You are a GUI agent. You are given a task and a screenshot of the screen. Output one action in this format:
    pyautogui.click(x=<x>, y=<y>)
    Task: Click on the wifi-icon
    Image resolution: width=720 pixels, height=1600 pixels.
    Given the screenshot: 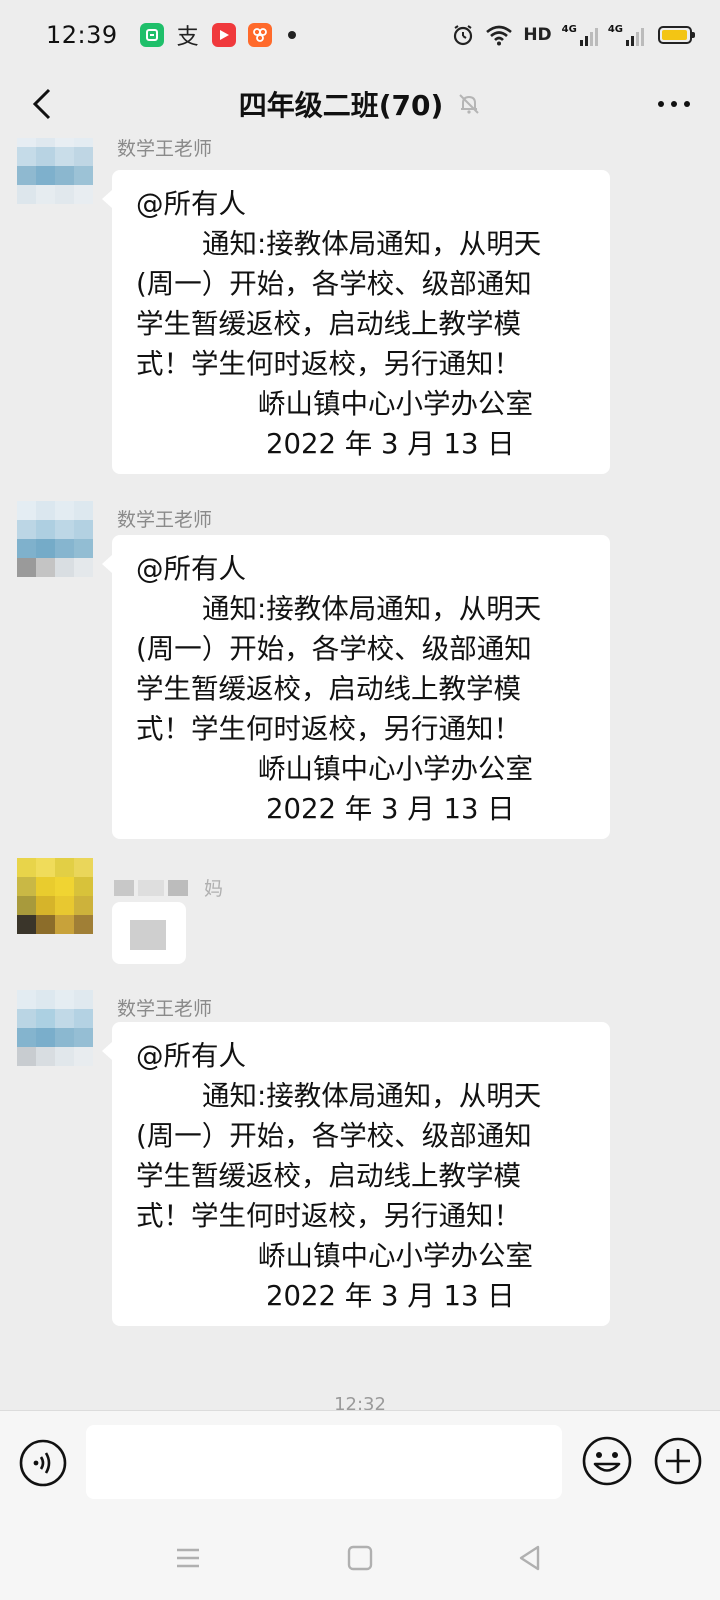 What is the action you would take?
    pyautogui.click(x=499, y=35)
    